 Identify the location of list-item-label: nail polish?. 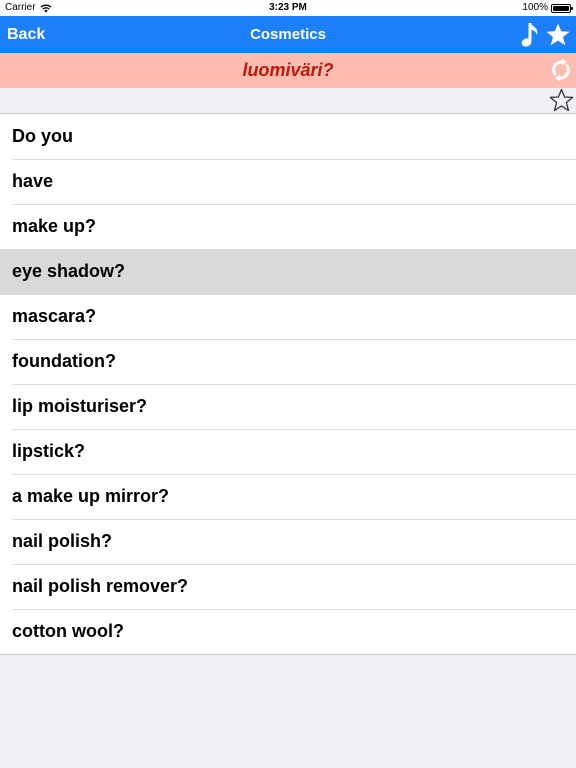
(62, 541).